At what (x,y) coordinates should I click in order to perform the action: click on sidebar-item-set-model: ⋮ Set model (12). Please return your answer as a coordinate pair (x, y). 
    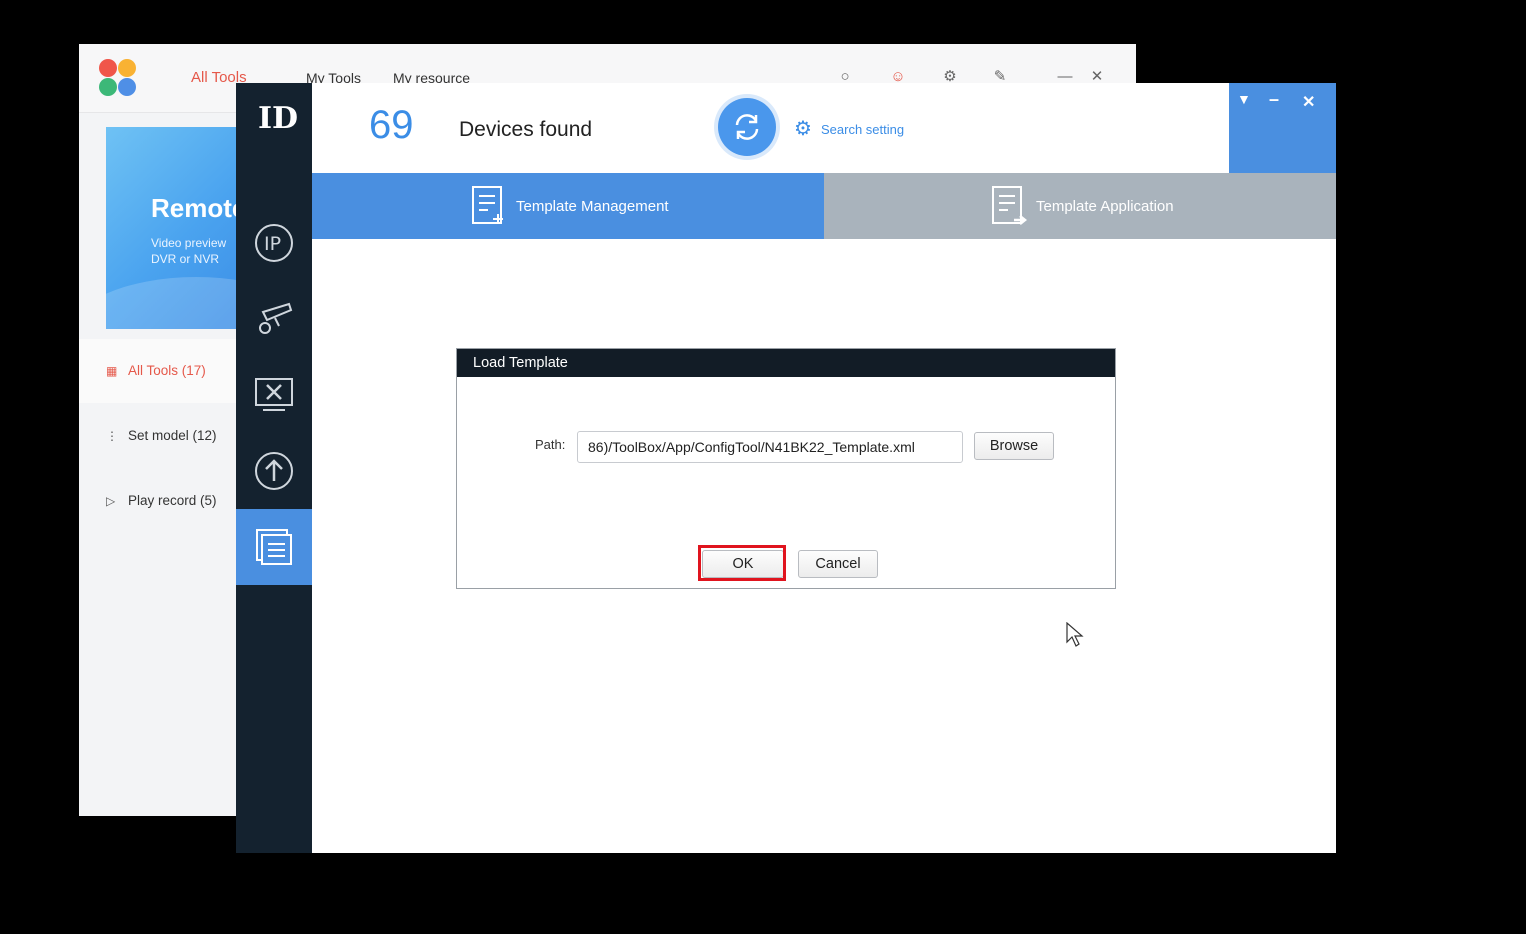
    Looking at the image, I should click on (159, 436).